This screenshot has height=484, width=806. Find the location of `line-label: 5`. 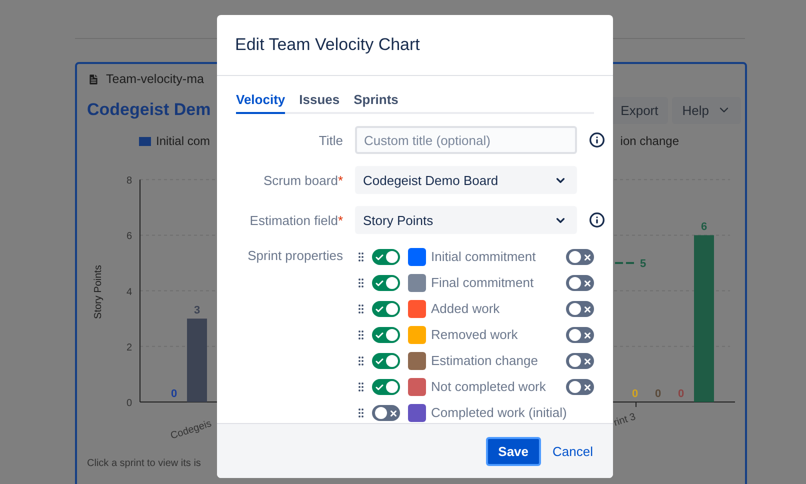

line-label: 5 is located at coordinates (643, 264).